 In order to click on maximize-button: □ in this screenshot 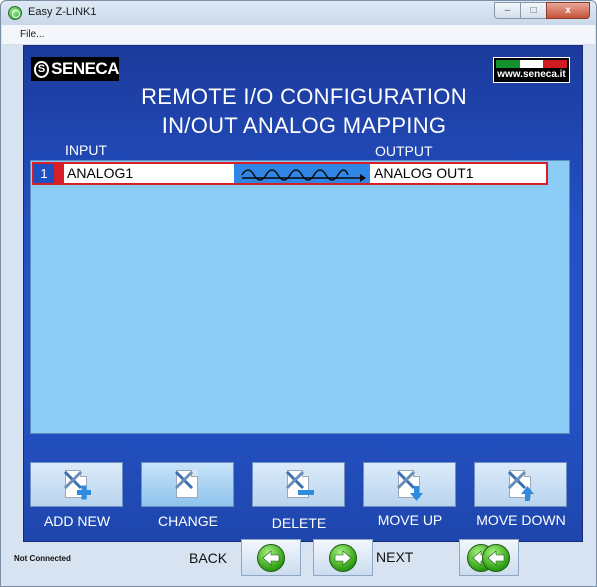, I will do `click(533, 10)`.